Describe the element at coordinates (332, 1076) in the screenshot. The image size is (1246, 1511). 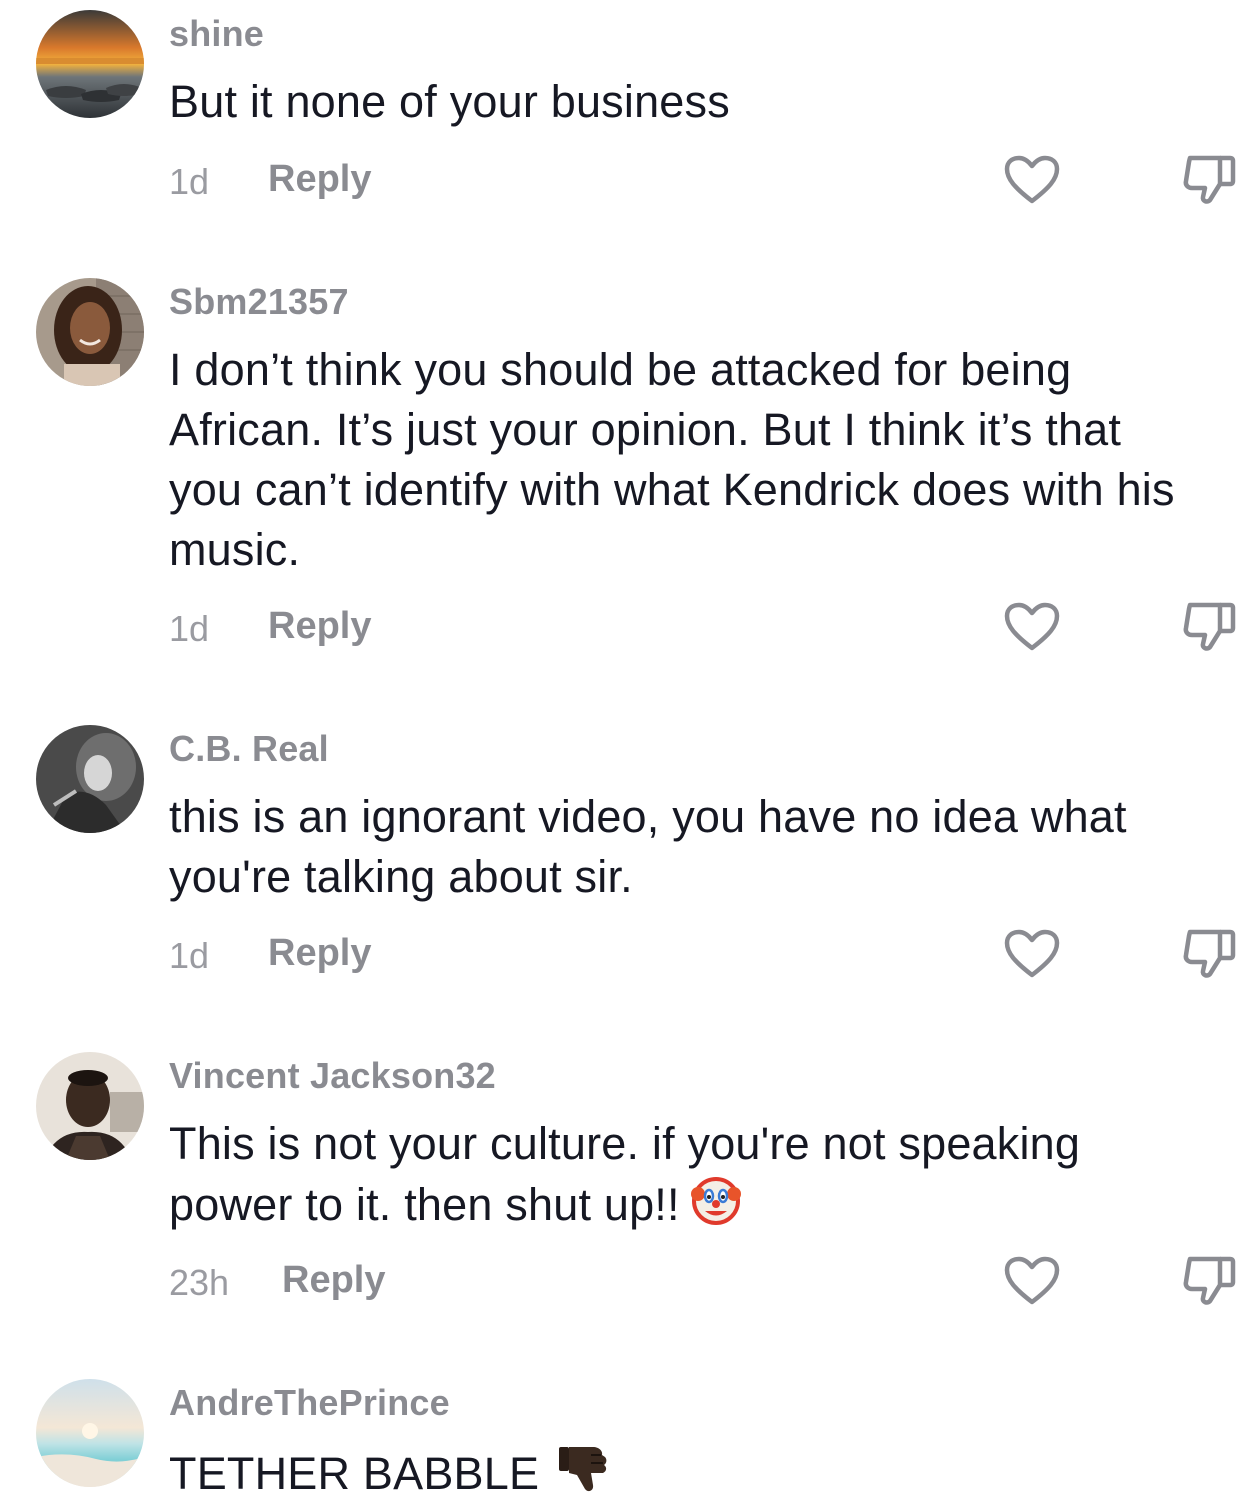
I see `comment-username: Vincent Jackson32` at that location.